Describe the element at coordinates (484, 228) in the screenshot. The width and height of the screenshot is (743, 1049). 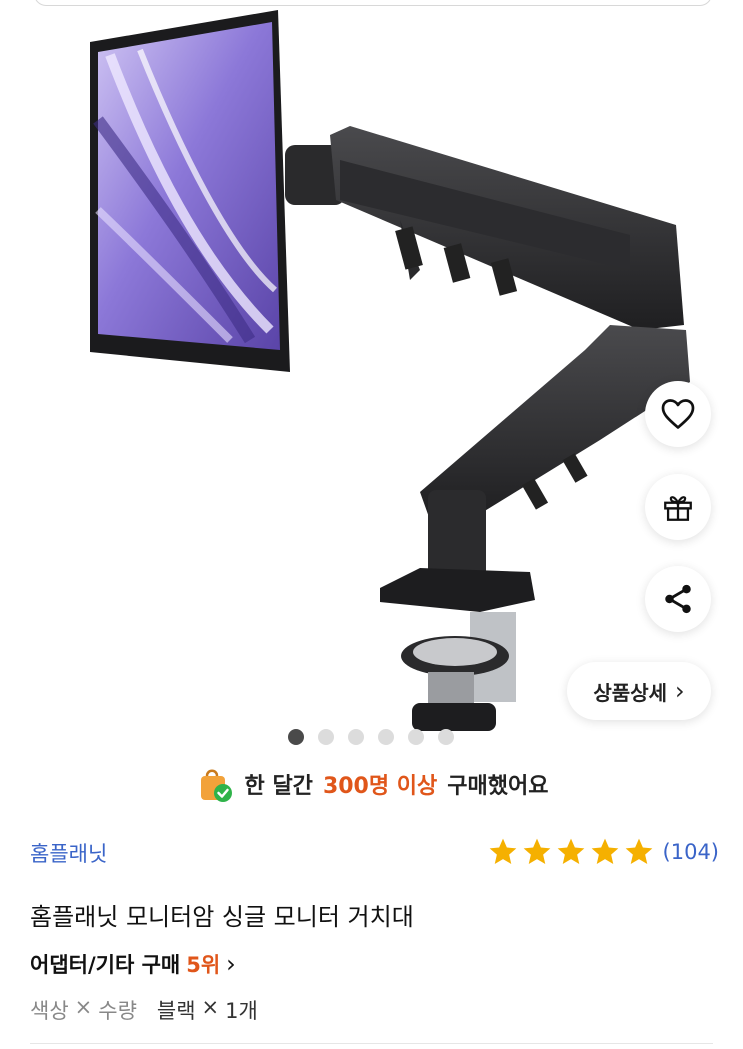
I see `upper-arm-shape` at that location.